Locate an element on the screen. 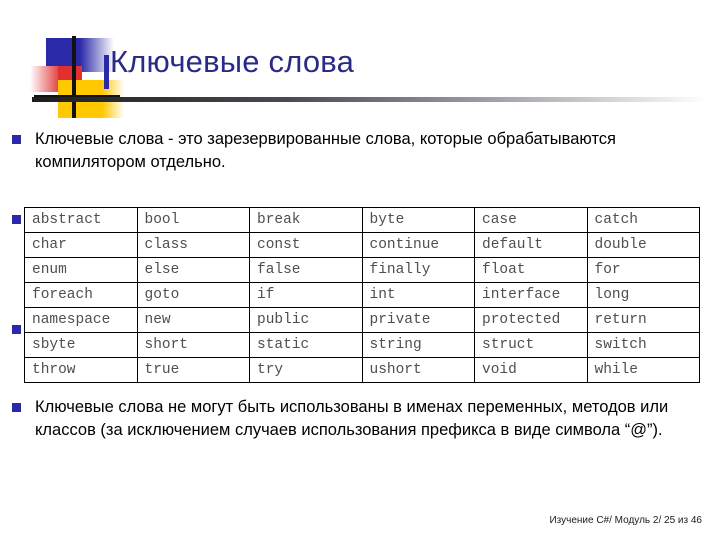 The height and width of the screenshot is (540, 720). table-row: abstract bool break byte case catch is located at coordinates (362, 220).